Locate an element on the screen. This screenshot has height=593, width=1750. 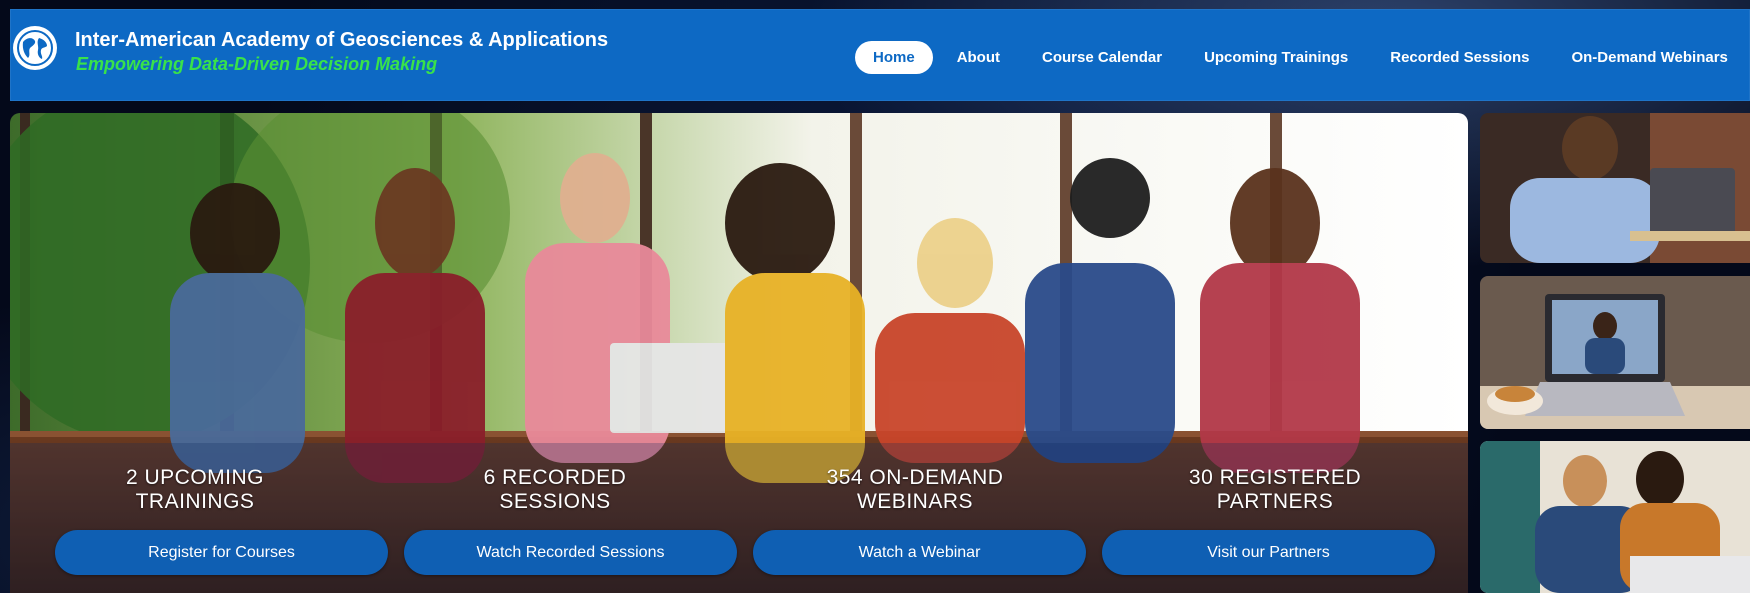
thumbnail-team-meeting is located at coordinates (1615, 517).